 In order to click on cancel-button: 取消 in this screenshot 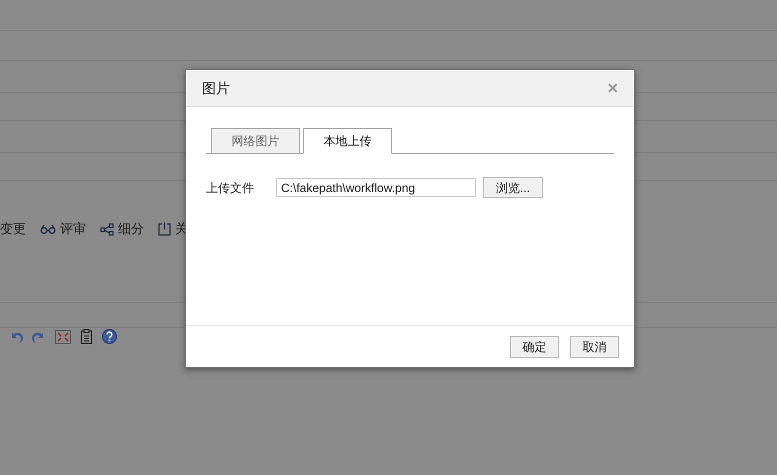, I will do `click(594, 347)`.